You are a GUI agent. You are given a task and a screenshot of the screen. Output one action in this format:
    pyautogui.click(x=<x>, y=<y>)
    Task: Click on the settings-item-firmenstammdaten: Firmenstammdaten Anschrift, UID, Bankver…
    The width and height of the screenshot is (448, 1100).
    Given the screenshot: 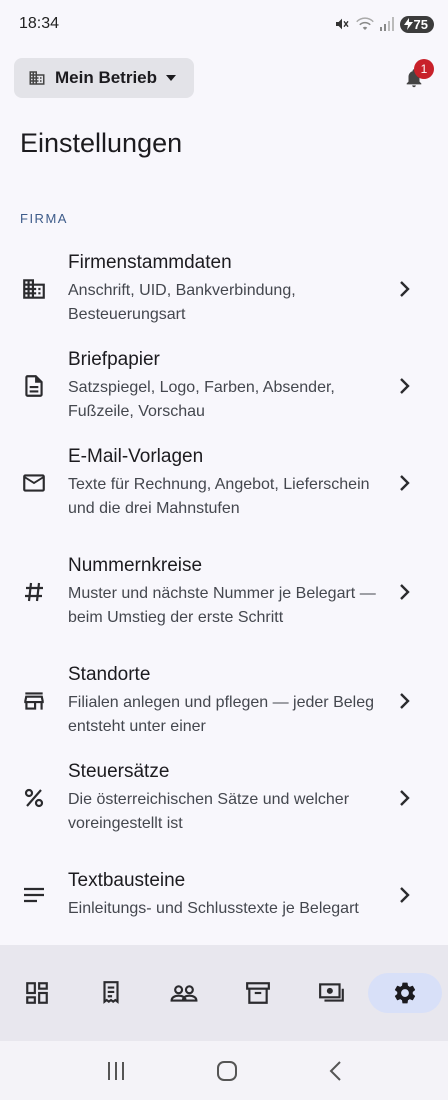 What is the action you would take?
    pyautogui.click(x=224, y=288)
    